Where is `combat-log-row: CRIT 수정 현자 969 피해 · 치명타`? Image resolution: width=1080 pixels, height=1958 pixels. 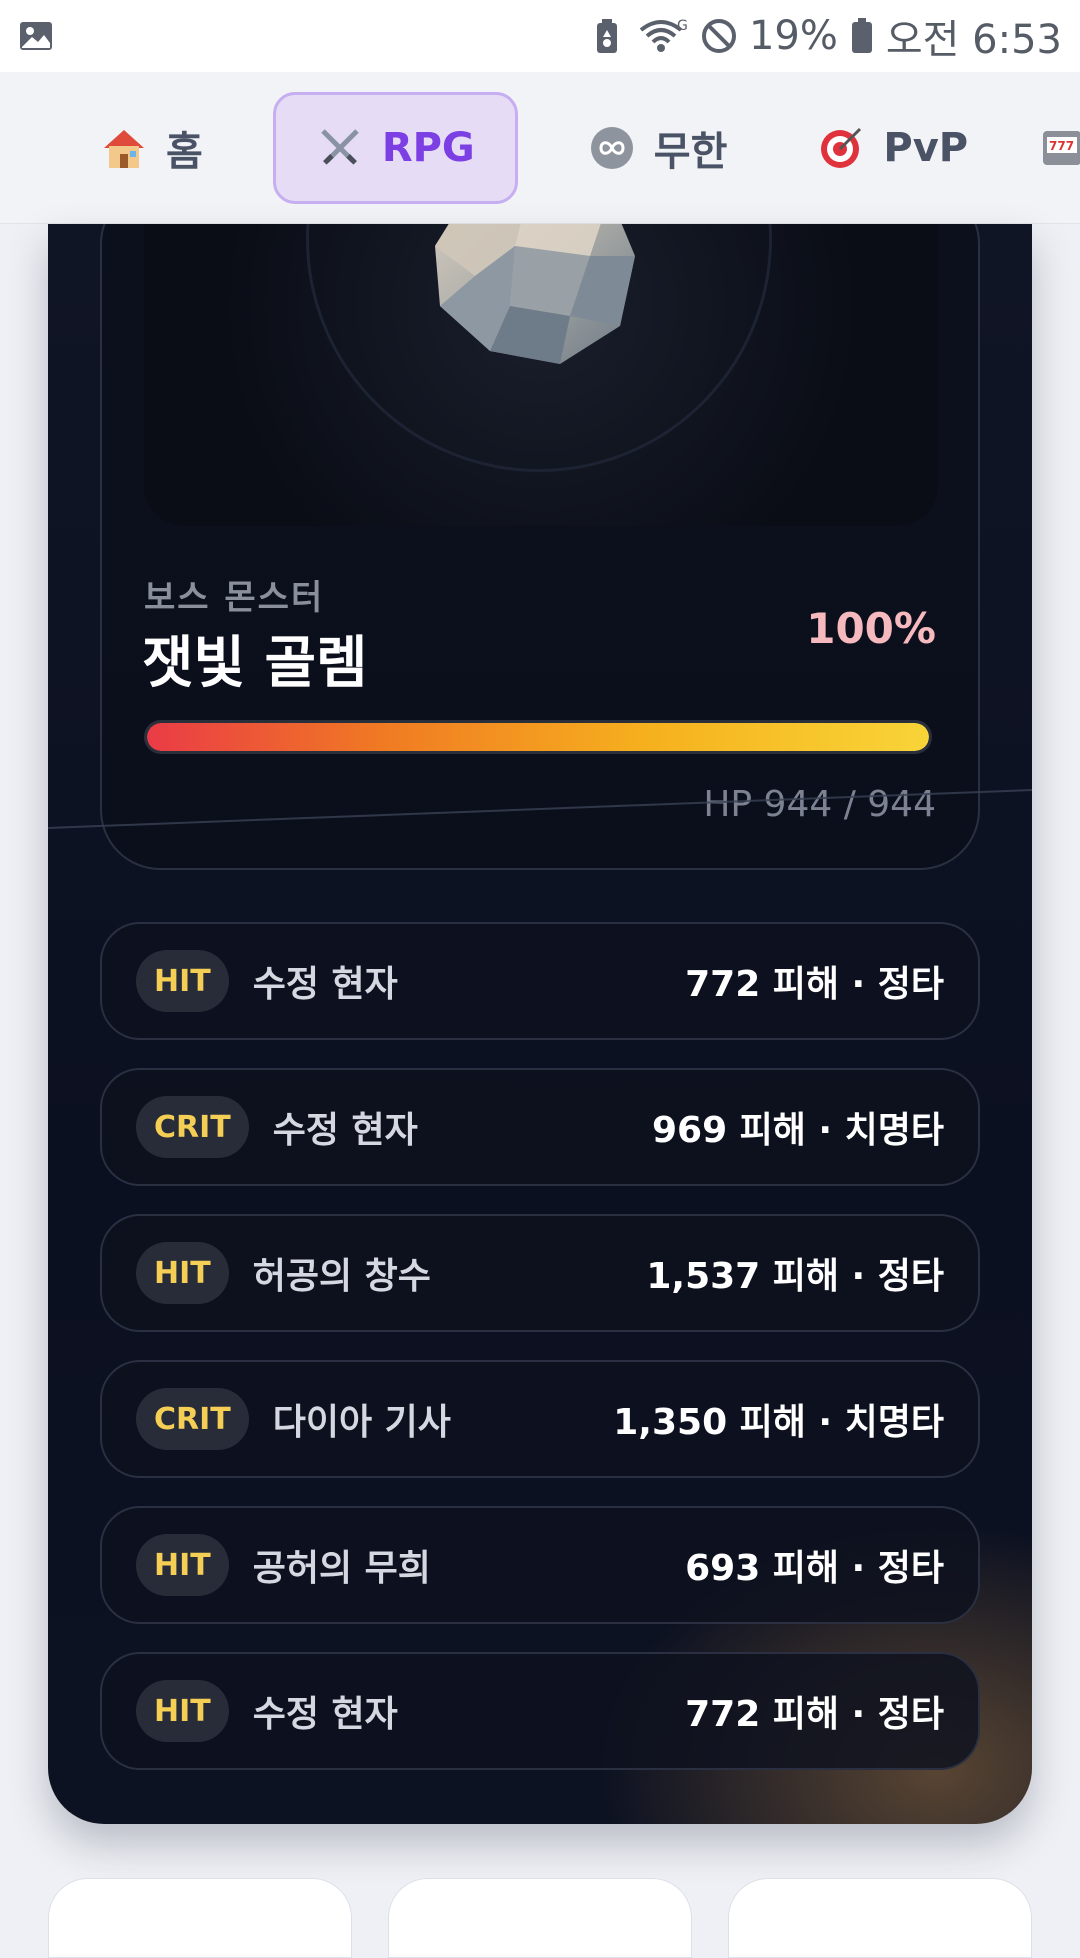 combat-log-row: CRIT 수정 현자 969 피해 · 치명타 is located at coordinates (540, 1127).